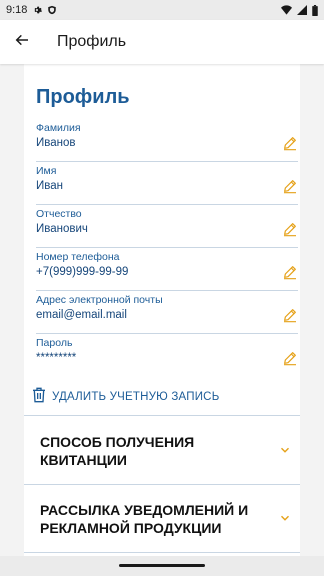 This screenshot has height=576, width=324. Describe the element at coordinates (286, 10) in the screenshot. I see `wifi-icon` at that location.